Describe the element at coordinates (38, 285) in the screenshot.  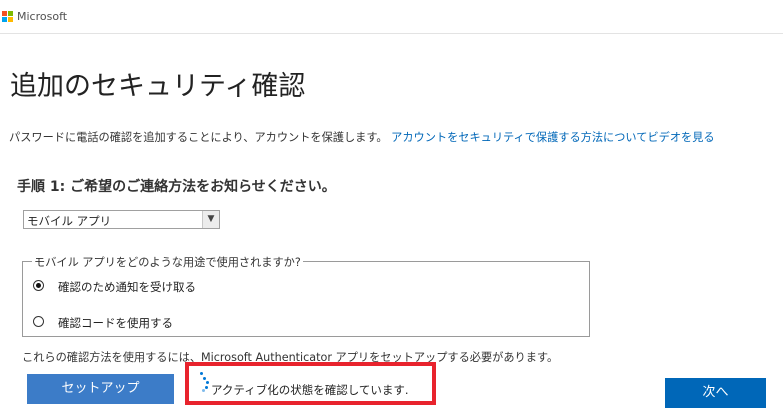
I see `radio-notification` at that location.